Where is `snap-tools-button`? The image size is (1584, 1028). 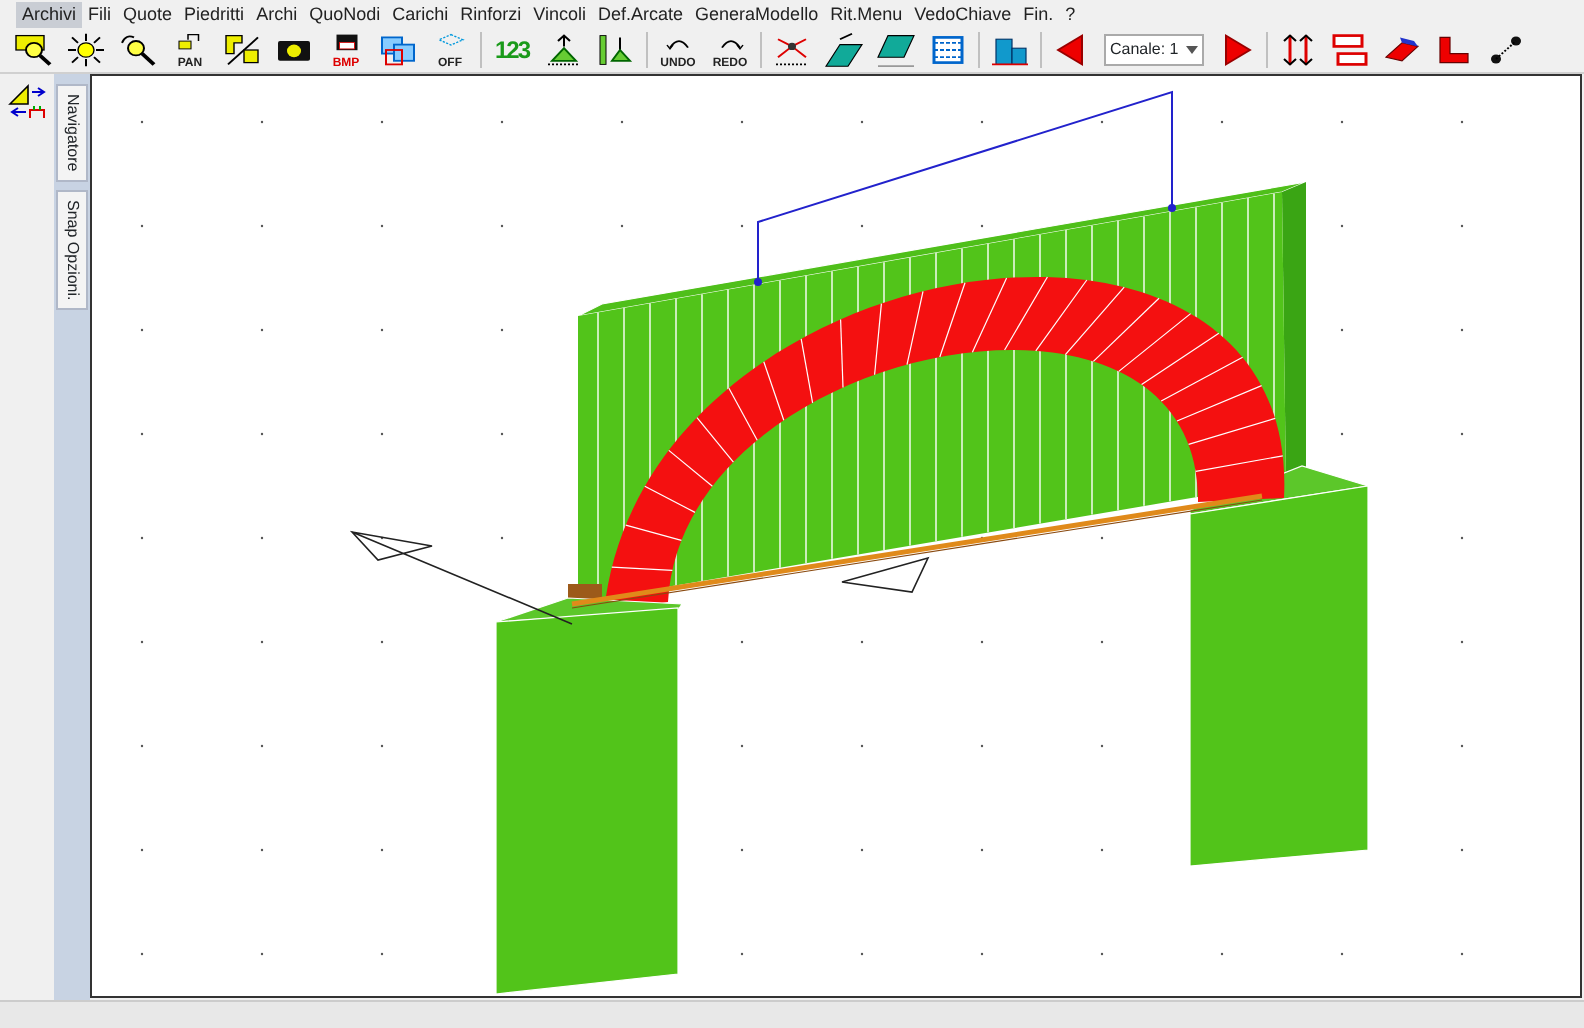 snap-tools-button is located at coordinates (27, 102).